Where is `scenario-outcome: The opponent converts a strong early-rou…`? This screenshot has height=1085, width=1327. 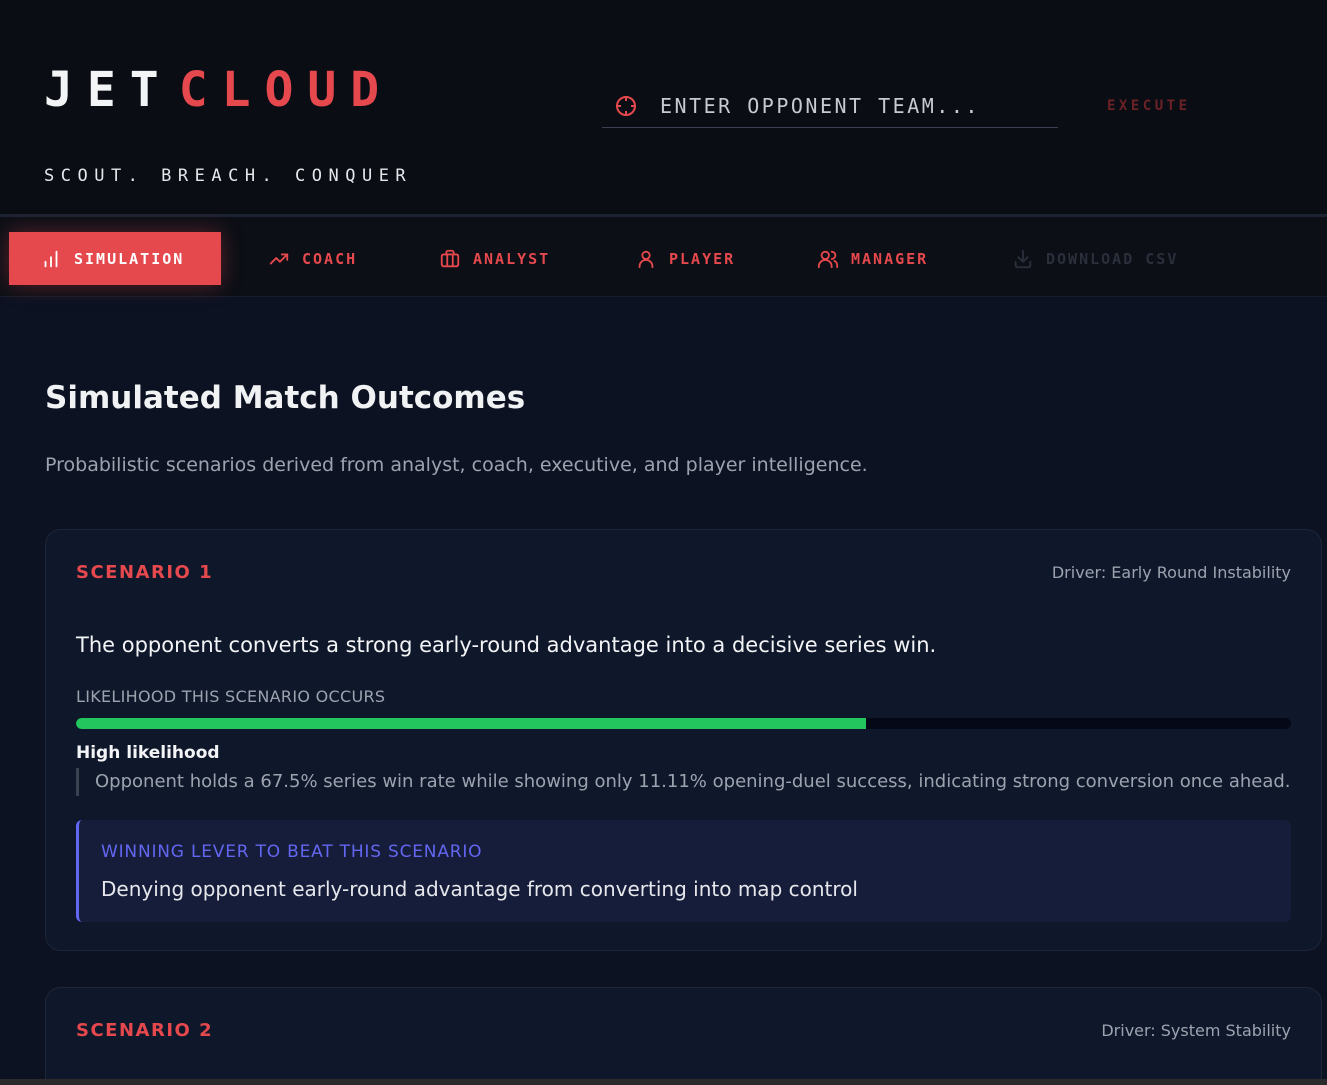
scenario-outcome: The opponent converts a strong early-rou… is located at coordinates (506, 645).